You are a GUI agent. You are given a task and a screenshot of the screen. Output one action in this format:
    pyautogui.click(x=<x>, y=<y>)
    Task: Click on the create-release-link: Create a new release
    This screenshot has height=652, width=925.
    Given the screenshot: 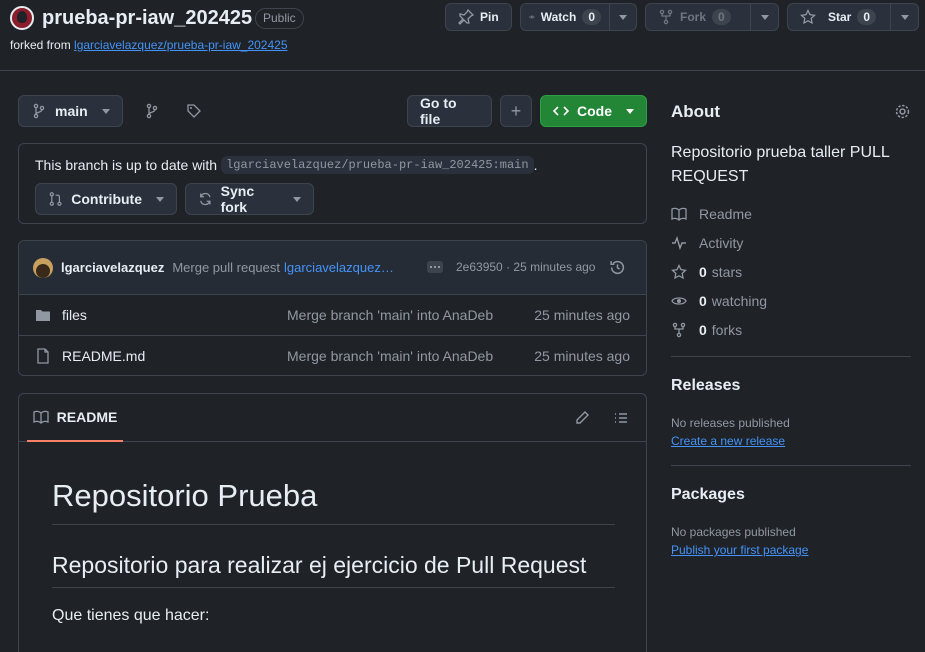 What is the action you would take?
    pyautogui.click(x=728, y=441)
    